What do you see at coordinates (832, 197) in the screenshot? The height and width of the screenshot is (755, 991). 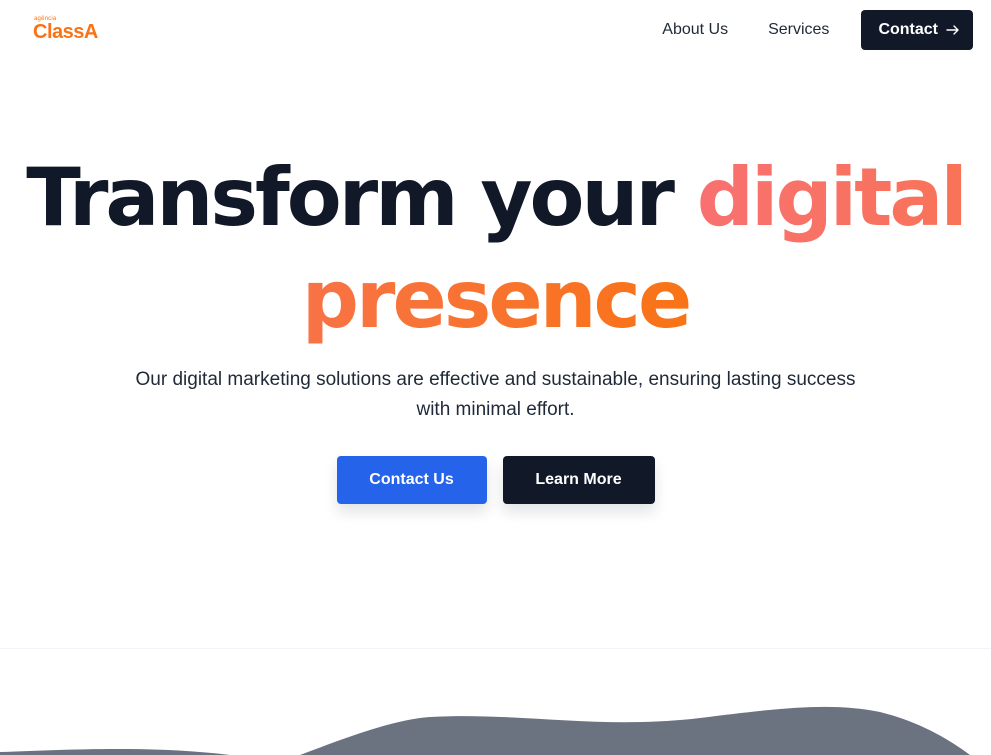 I see `headline-accent-text: digital` at bounding box center [832, 197].